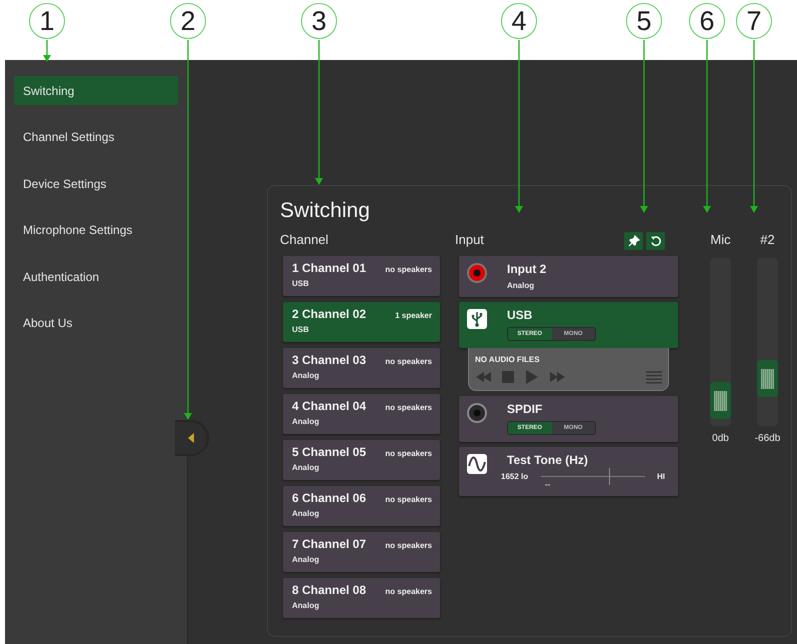  I want to click on collapse-handle, so click(192, 438).